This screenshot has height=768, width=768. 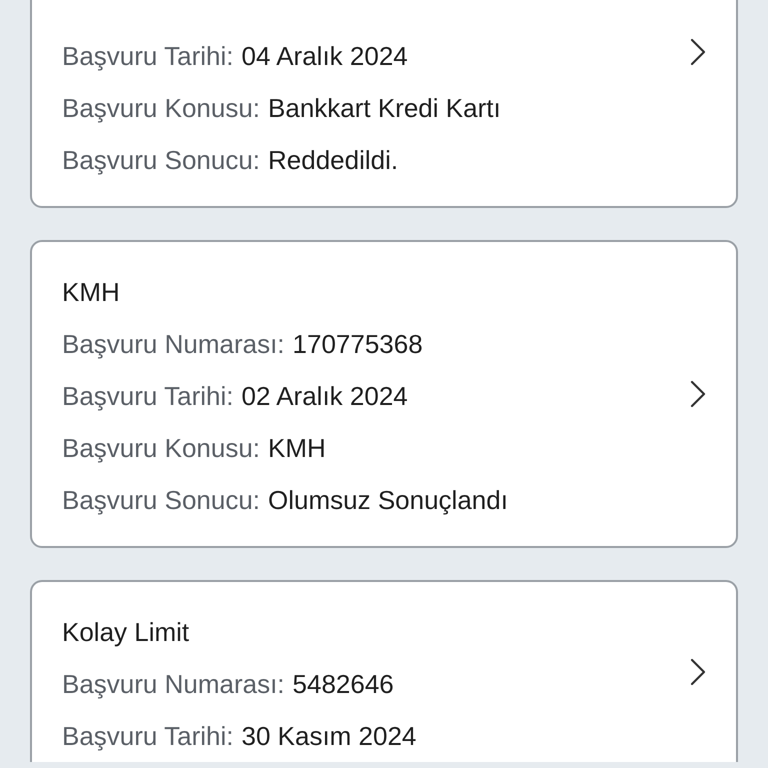 What do you see at coordinates (333, 160) in the screenshot?
I see `field-value: Reddedildi.` at bounding box center [333, 160].